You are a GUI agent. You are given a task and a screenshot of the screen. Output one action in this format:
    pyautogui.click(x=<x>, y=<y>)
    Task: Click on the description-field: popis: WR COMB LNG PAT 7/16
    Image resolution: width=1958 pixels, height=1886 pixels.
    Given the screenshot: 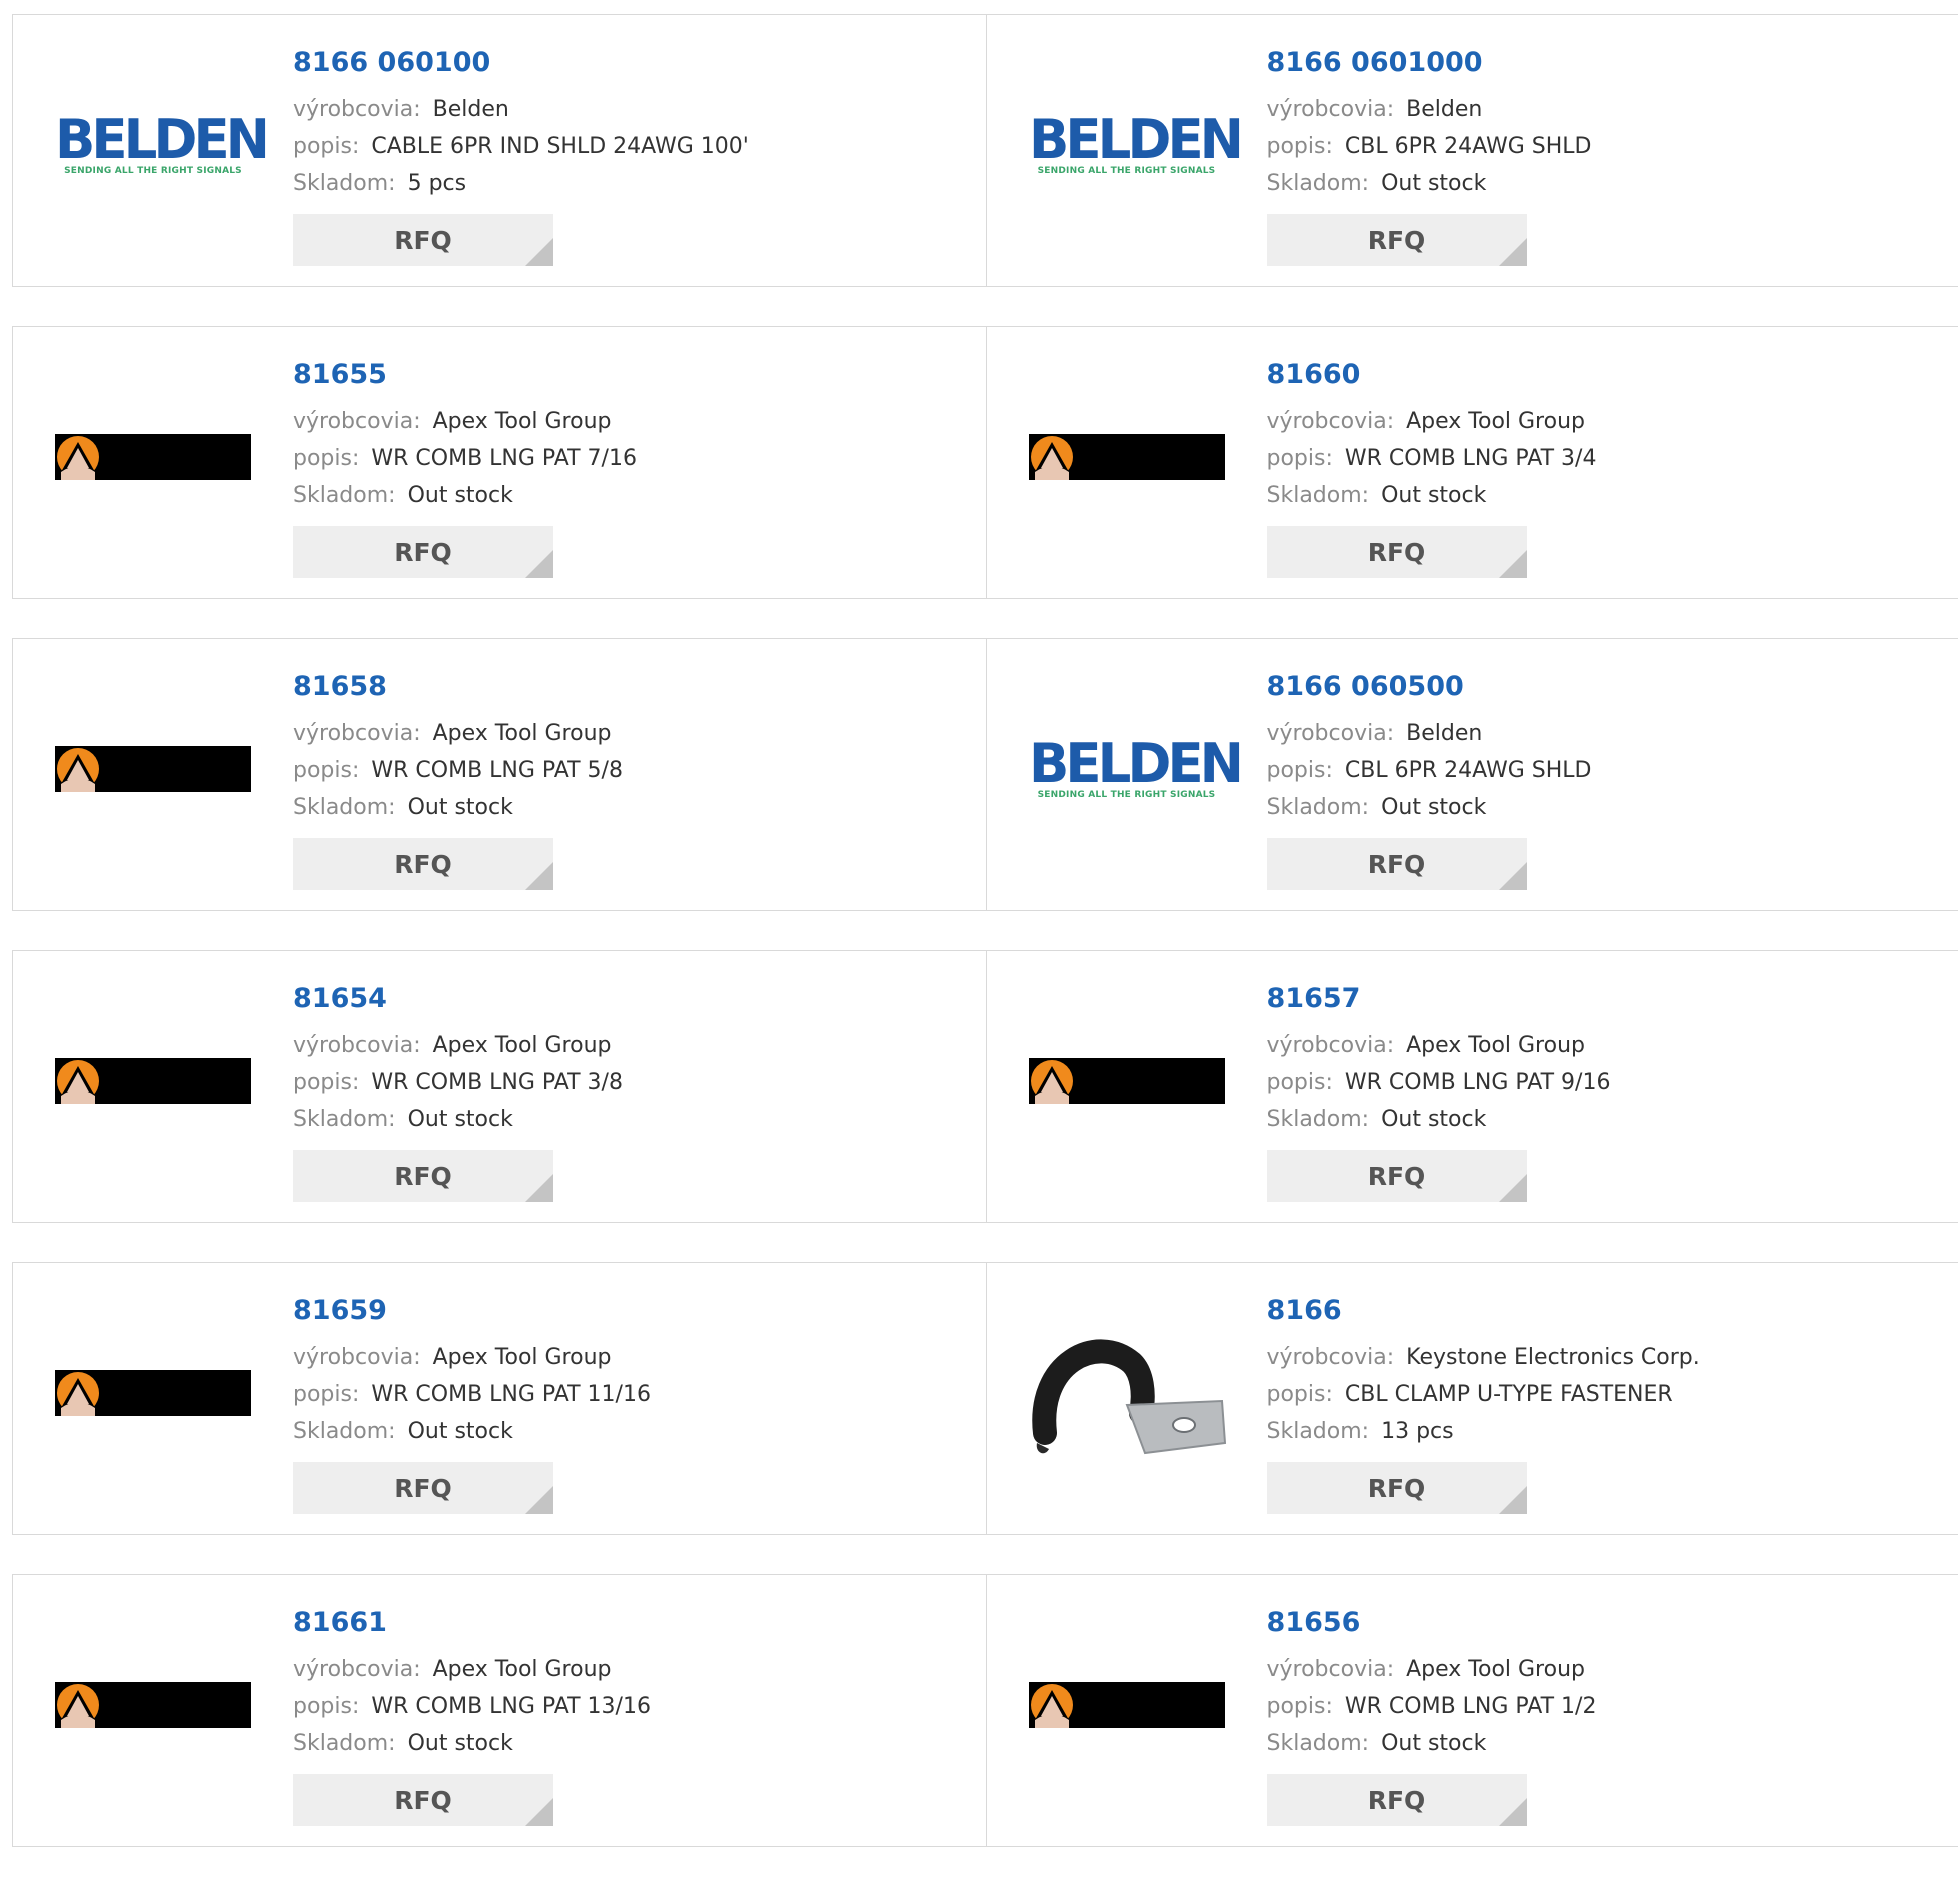 What is the action you would take?
    pyautogui.click(x=629, y=458)
    